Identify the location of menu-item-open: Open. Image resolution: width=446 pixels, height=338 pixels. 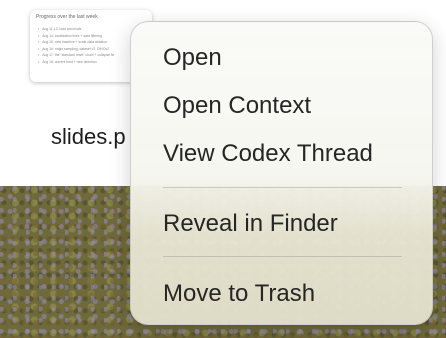
(192, 58).